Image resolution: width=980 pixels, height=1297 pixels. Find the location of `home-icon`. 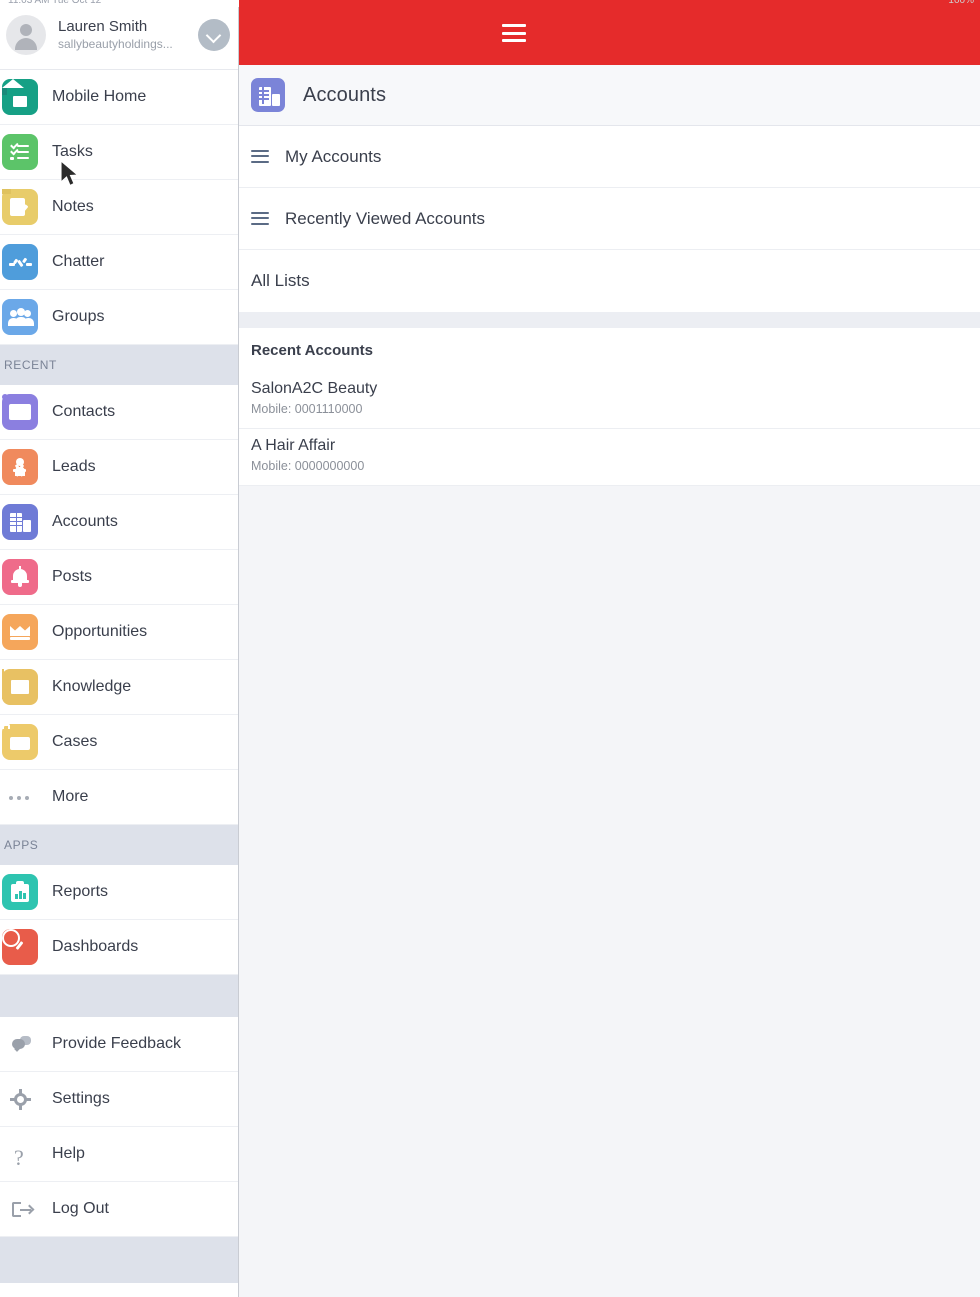

home-icon is located at coordinates (20, 97).